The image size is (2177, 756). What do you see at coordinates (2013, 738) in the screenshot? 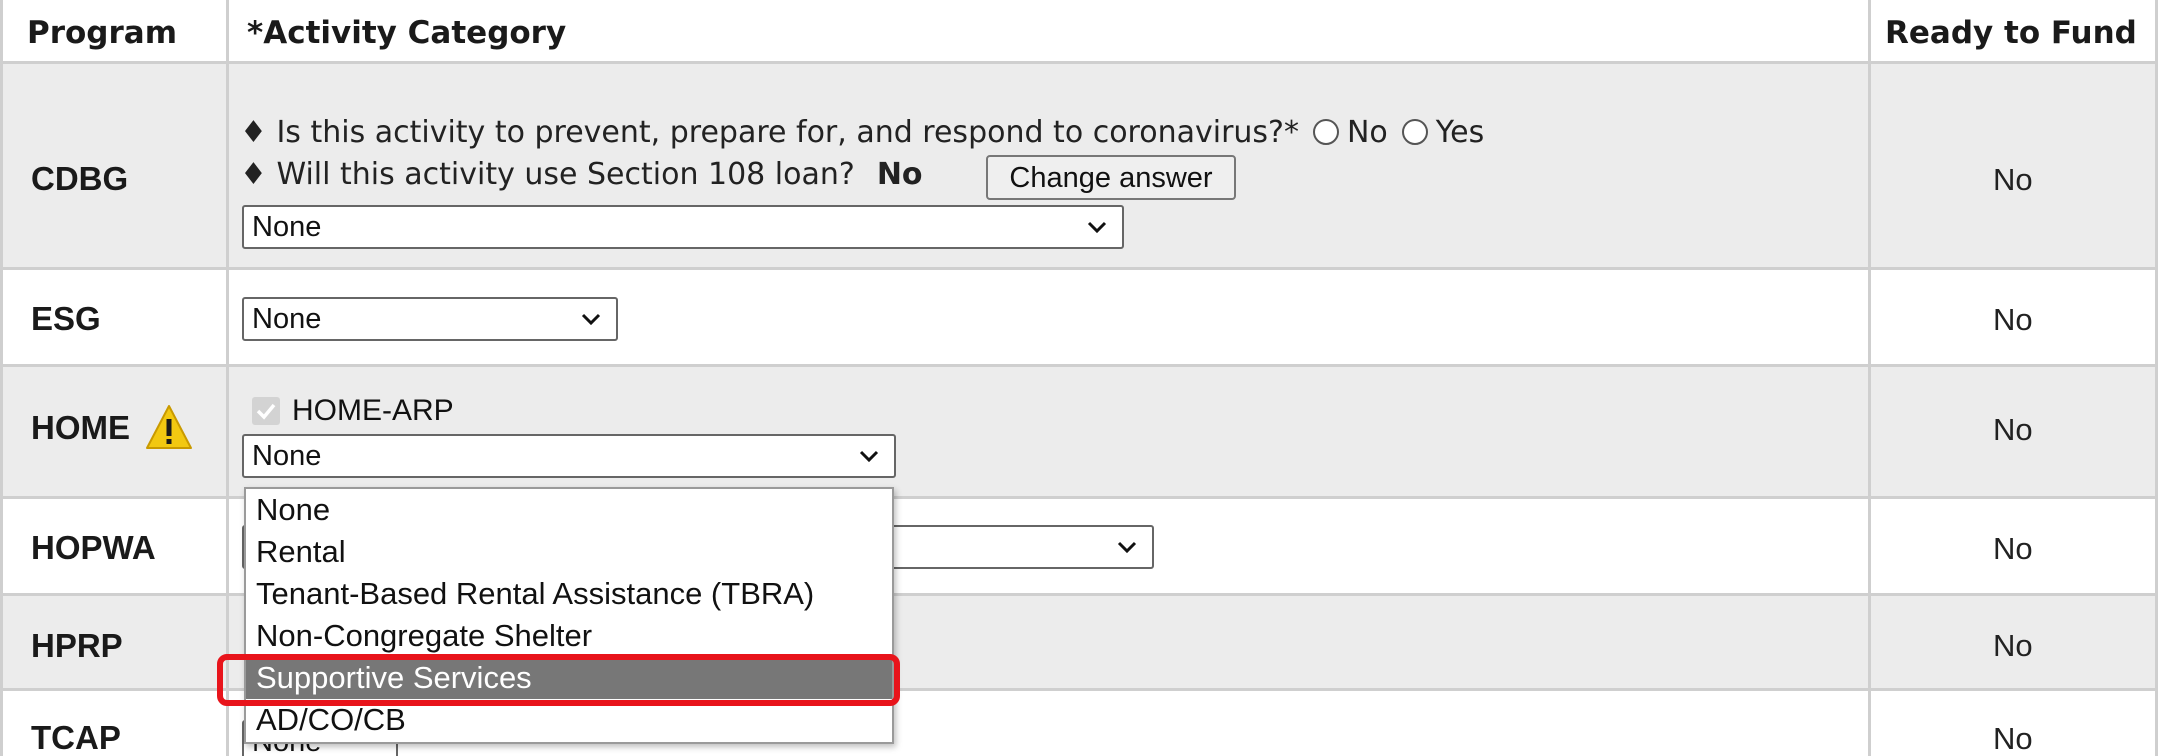
I see `ready-tcap: No` at bounding box center [2013, 738].